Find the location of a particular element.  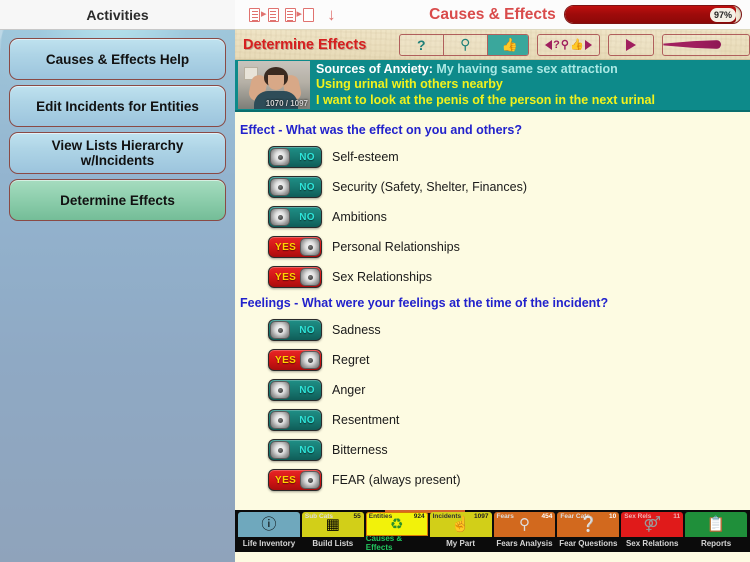

sidebar-item-causes-effects-help: Causes & Effects Help is located at coordinates (117, 59).